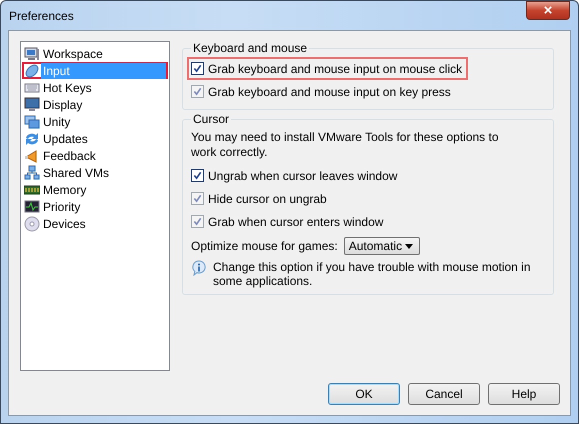 The height and width of the screenshot is (424, 579). I want to click on category-item: Updates, so click(103, 138).